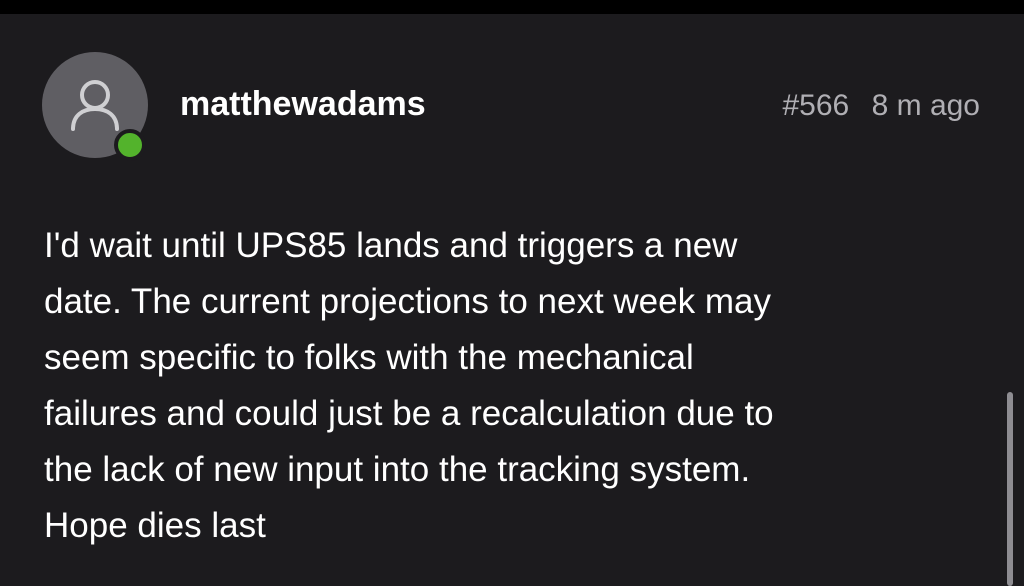 The width and height of the screenshot is (1024, 586). I want to click on post-meta: #566 8 m ago, so click(882, 106).